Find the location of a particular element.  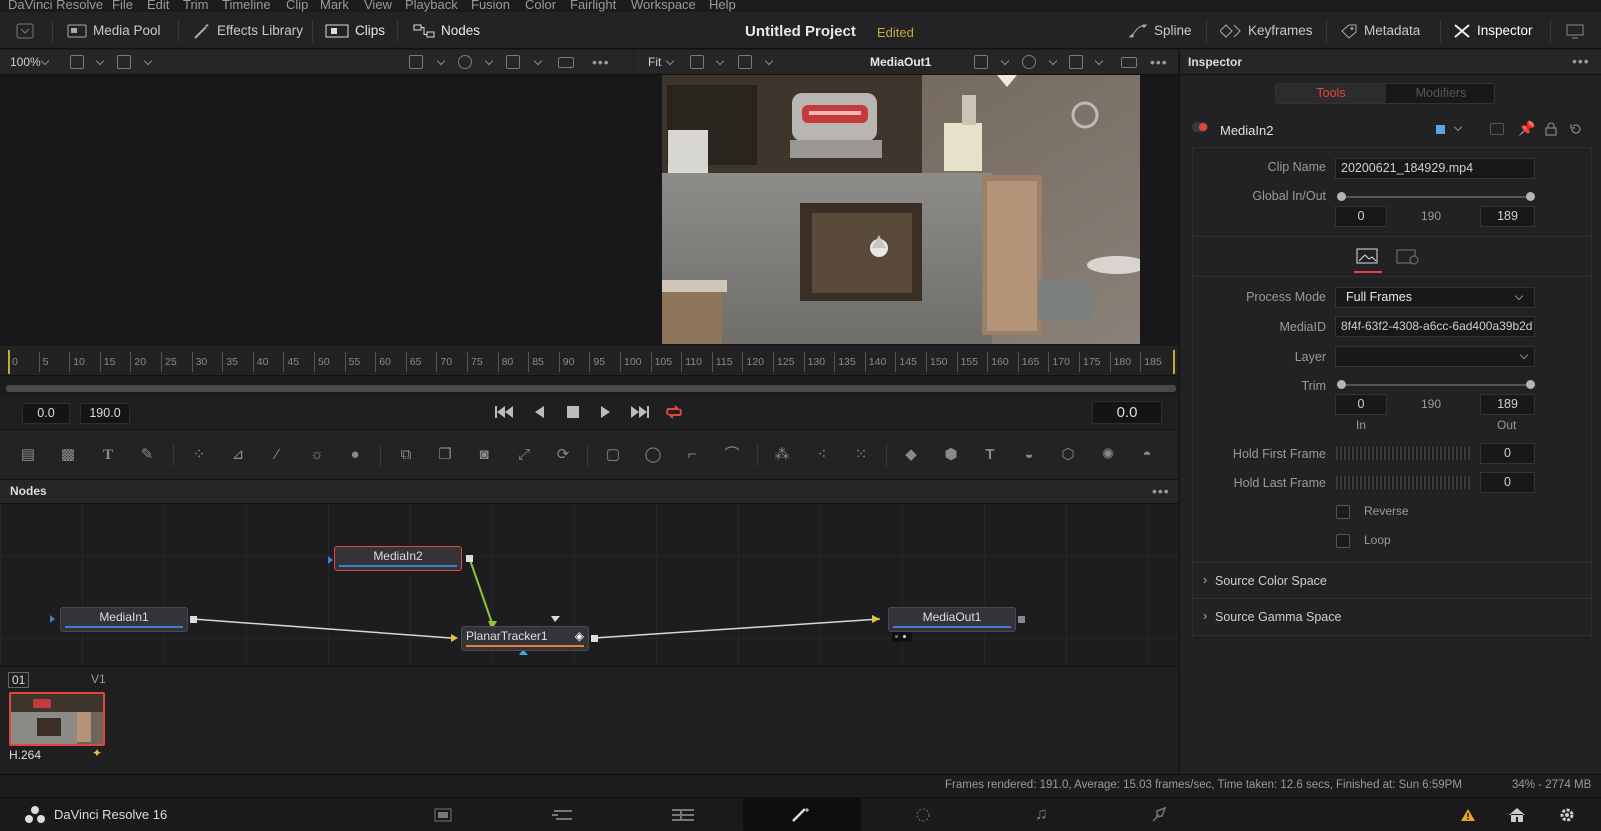

resize-tool-icon: ⤢ is located at coordinates (524, 455).